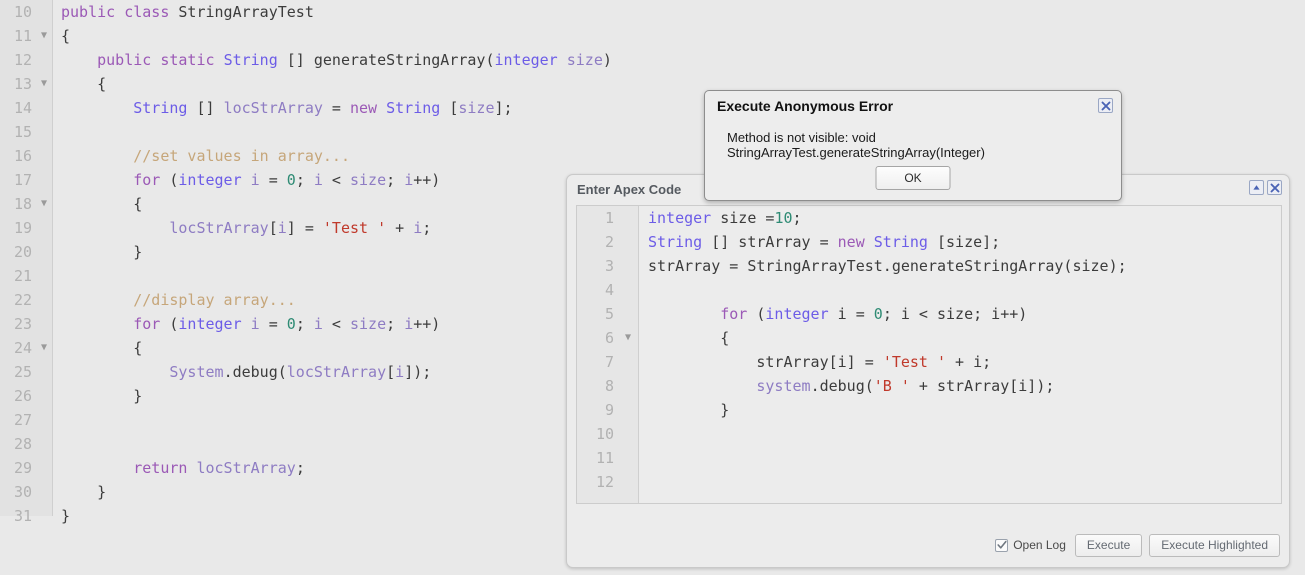 This screenshot has width=1305, height=575. What do you see at coordinates (965, 242) in the screenshot?
I see `code-line: String [] strArray = new String [size];` at bounding box center [965, 242].